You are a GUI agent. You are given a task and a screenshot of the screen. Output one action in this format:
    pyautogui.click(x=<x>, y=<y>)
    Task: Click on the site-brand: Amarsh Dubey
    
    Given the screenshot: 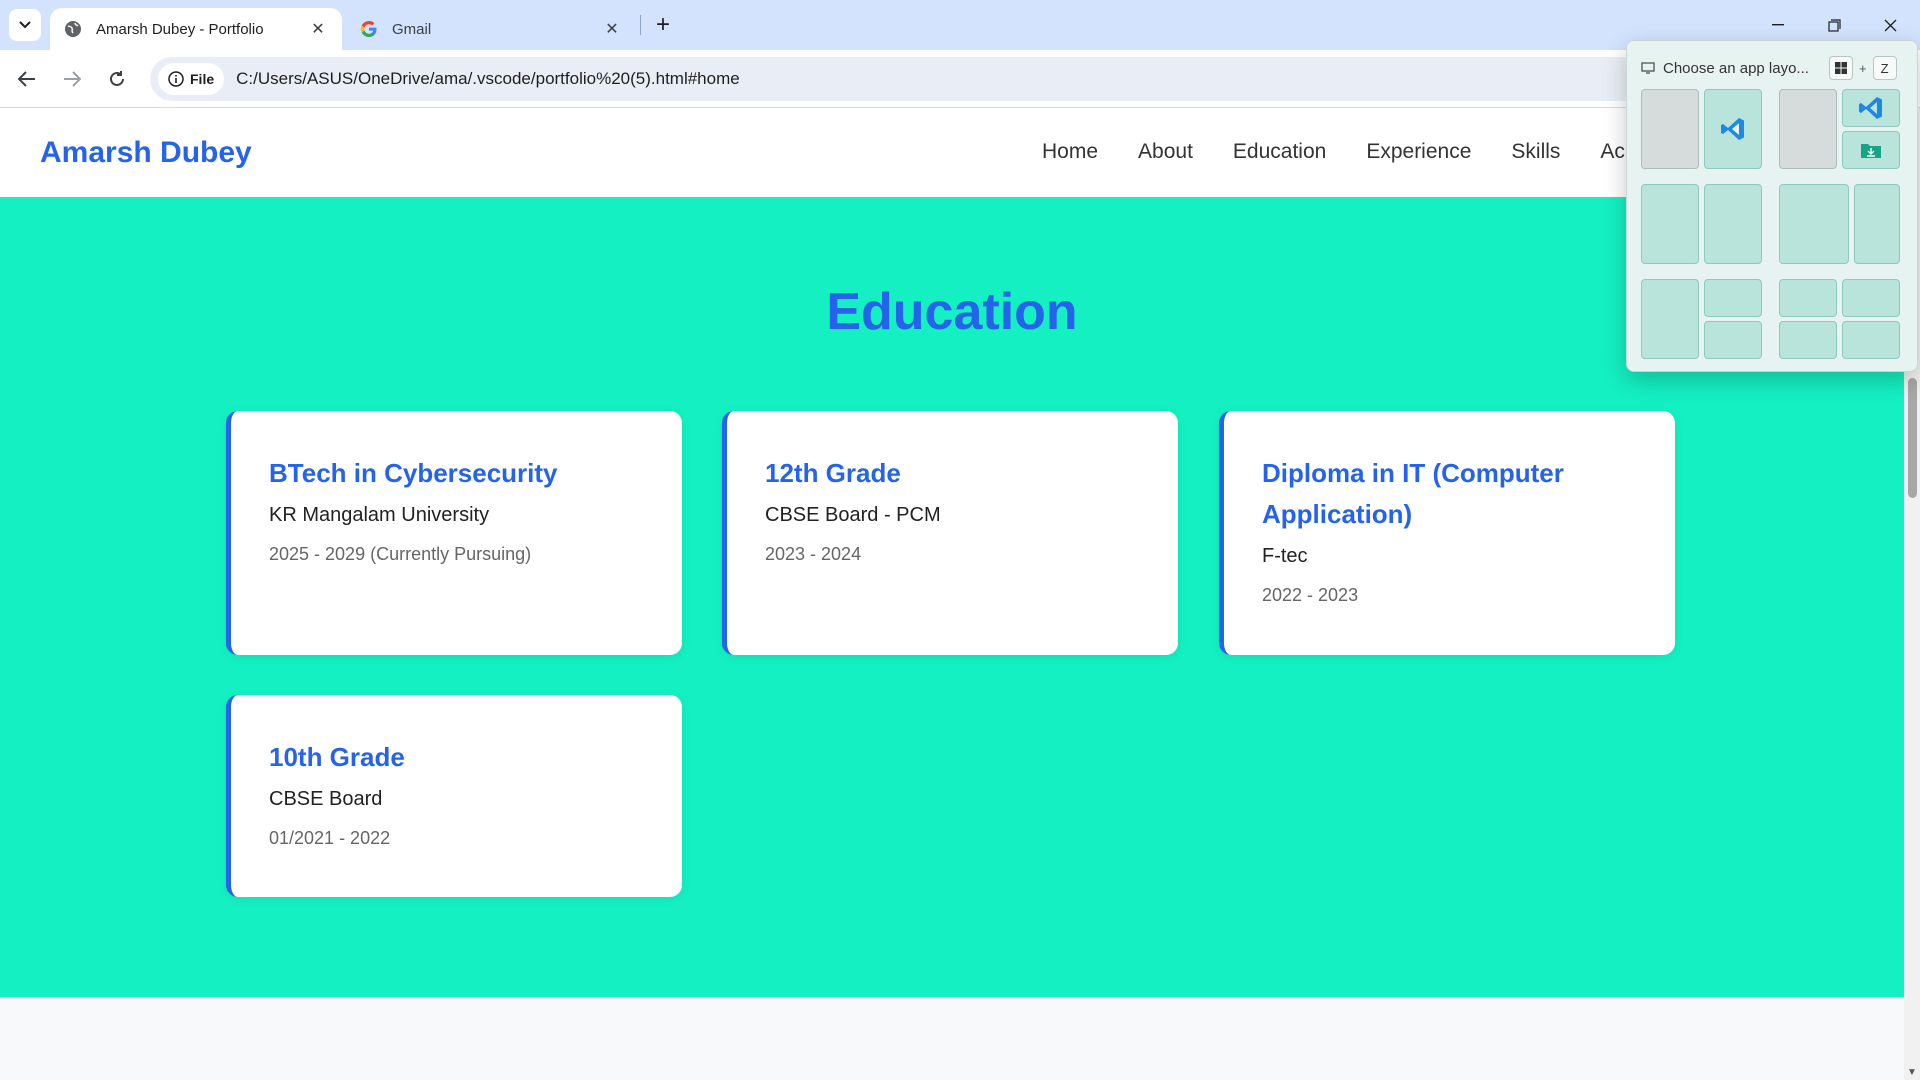 What is the action you would take?
    pyautogui.click(x=146, y=153)
    